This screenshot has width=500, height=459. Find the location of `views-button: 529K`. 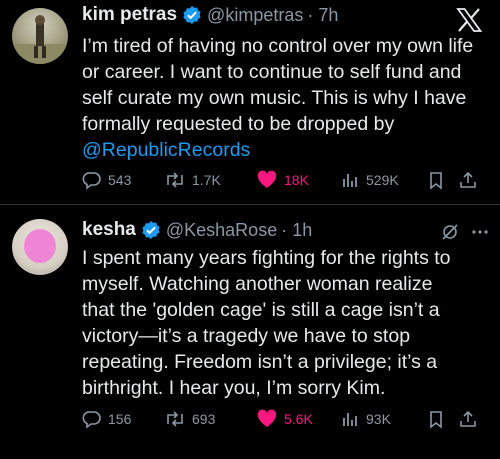

views-button: 529K is located at coordinates (369, 180).